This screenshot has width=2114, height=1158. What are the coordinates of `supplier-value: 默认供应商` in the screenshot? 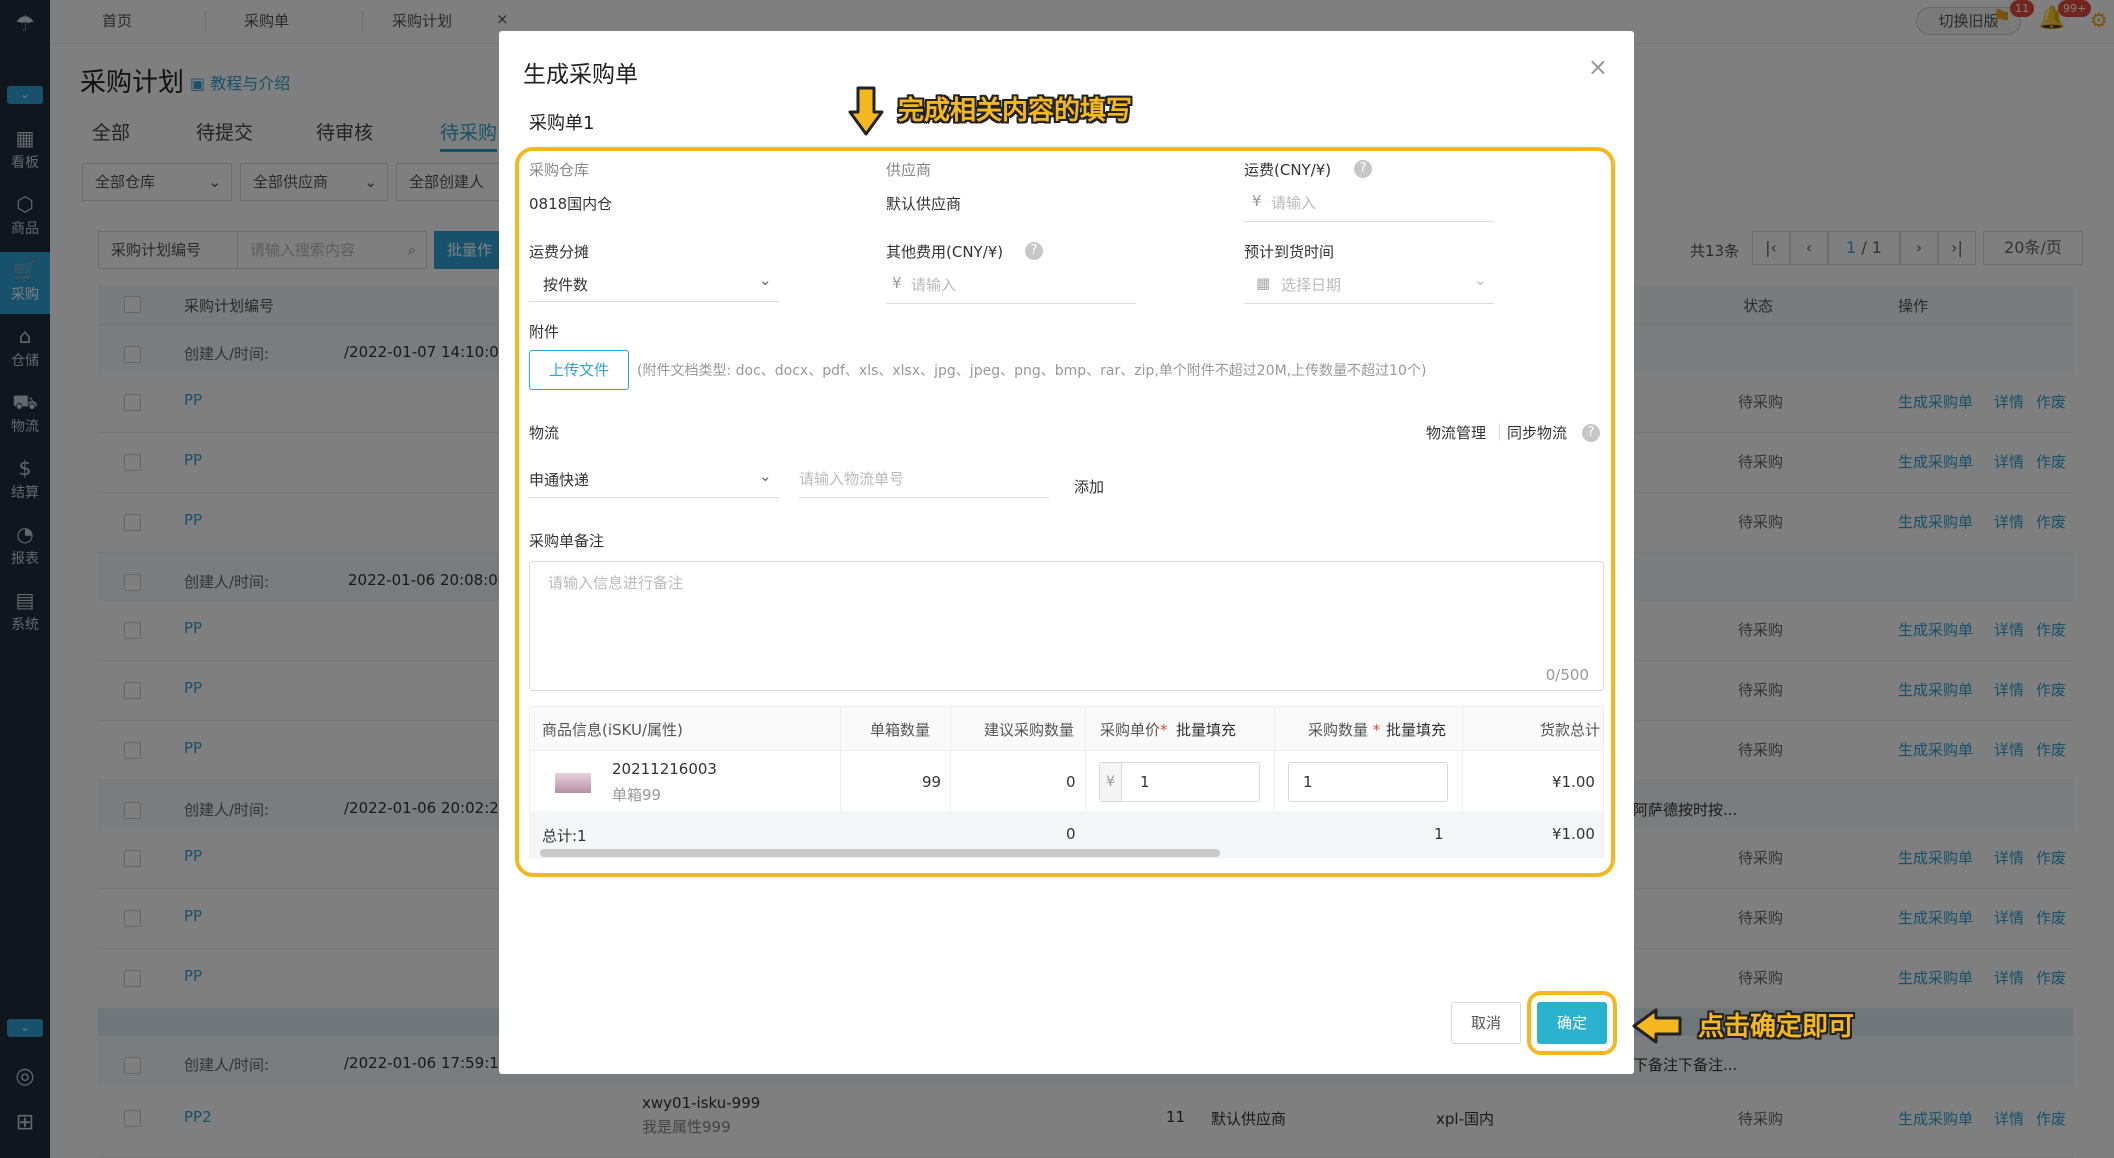 It's located at (924, 204).